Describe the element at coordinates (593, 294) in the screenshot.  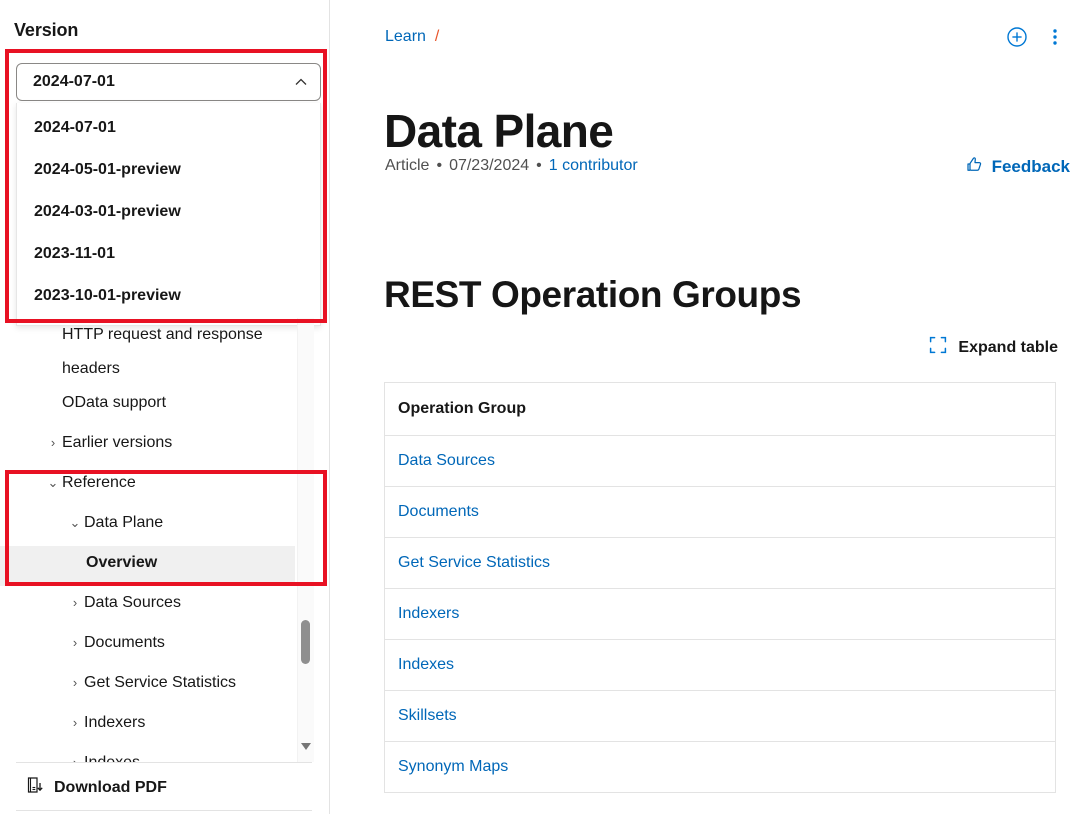
I see `section-heading: REST Operation Groups` at that location.